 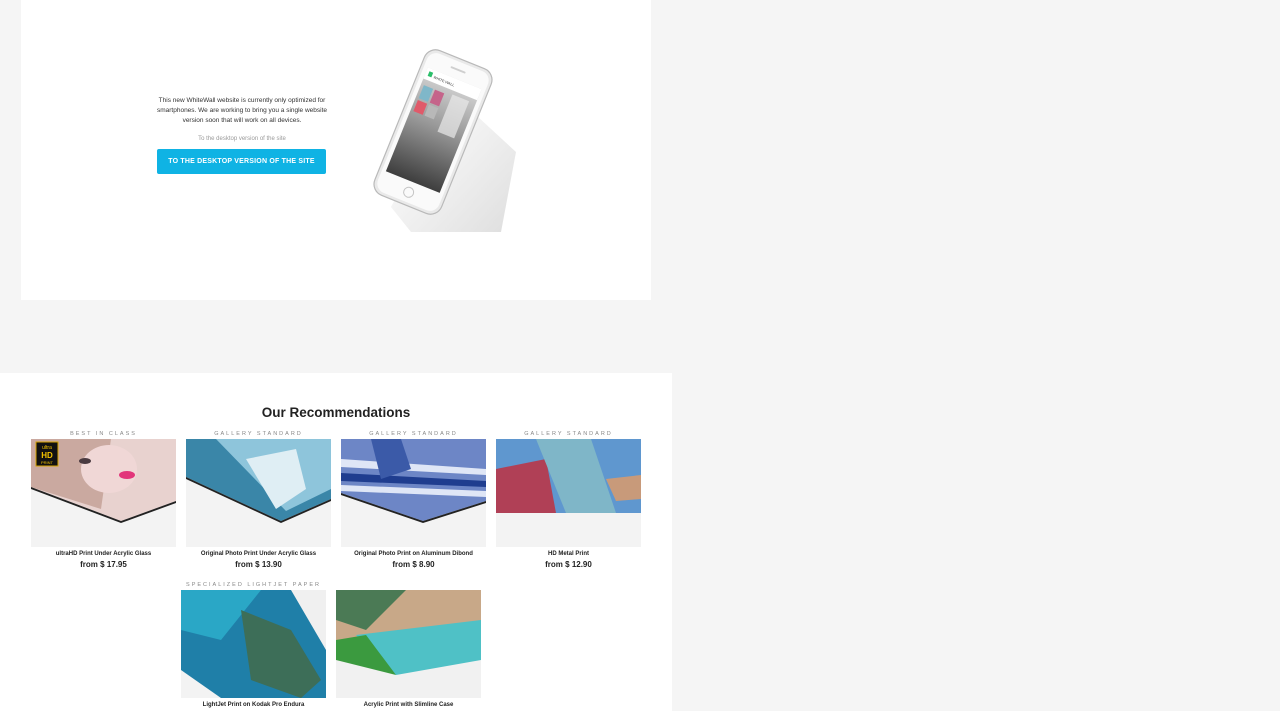 What do you see at coordinates (336, 412) in the screenshot?
I see `recommendations-title: Our Recommendations` at bounding box center [336, 412].